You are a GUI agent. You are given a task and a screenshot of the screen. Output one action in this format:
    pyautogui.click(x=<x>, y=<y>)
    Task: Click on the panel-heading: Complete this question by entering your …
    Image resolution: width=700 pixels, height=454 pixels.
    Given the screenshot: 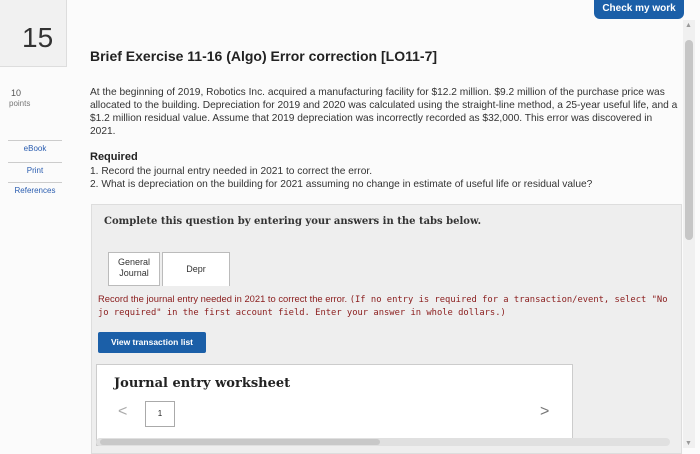 What is the action you would take?
    pyautogui.click(x=293, y=221)
    